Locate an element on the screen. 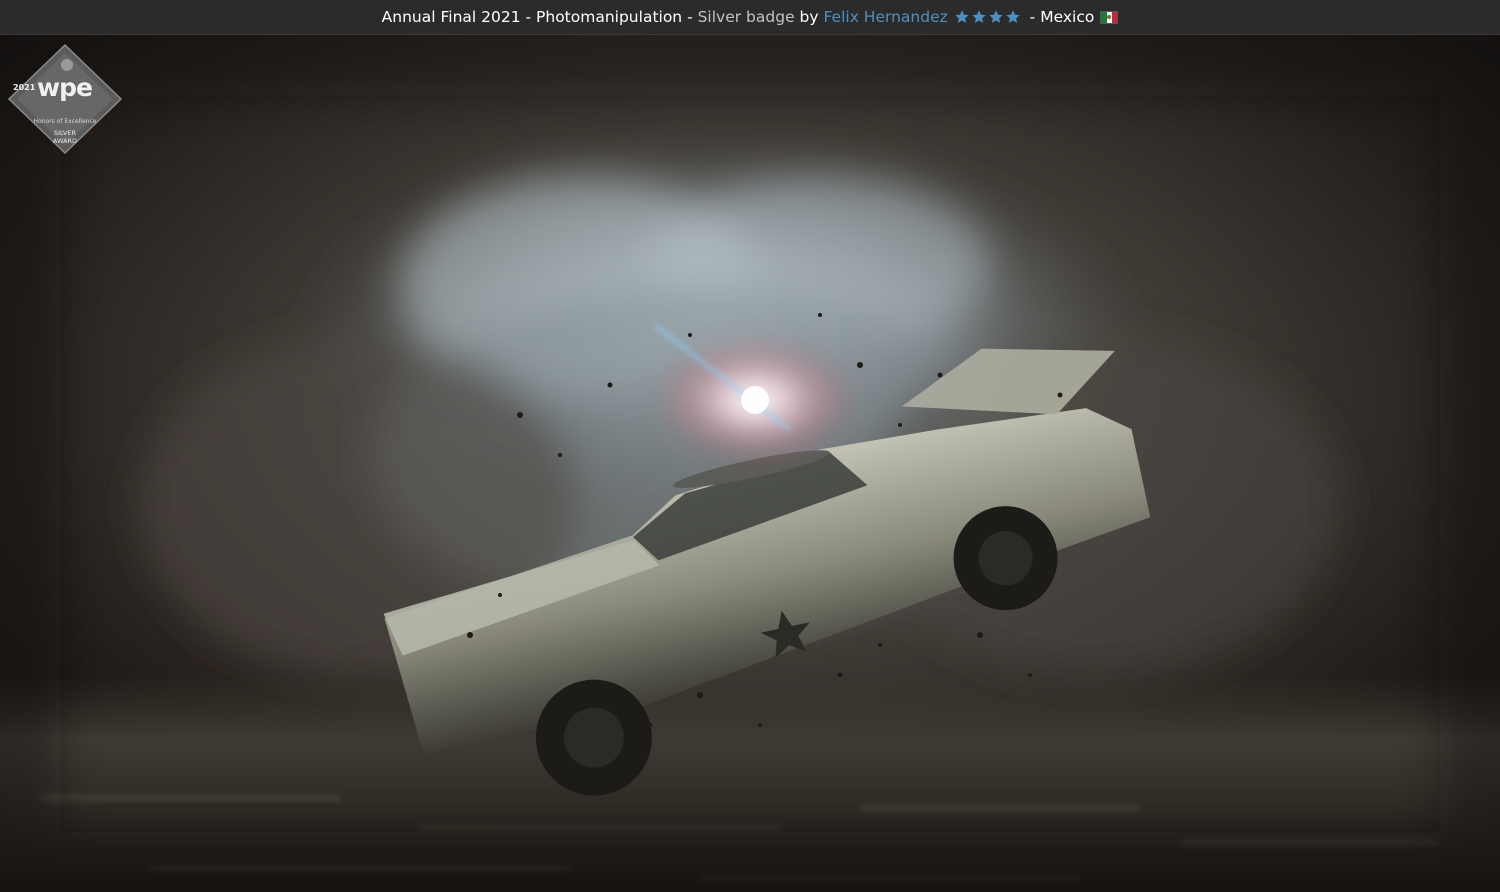 Image resolution: width=1500 pixels, height=892 pixels. category-label: Photomanipulation is located at coordinates (609, 17).